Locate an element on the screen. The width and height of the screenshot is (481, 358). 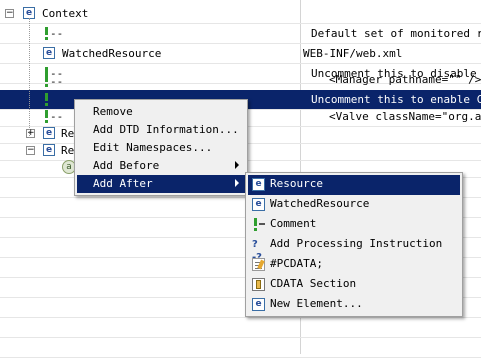
submenu-item-add-processing-instruction: ?-? Add Processing Instruction is located at coordinates (354, 249).